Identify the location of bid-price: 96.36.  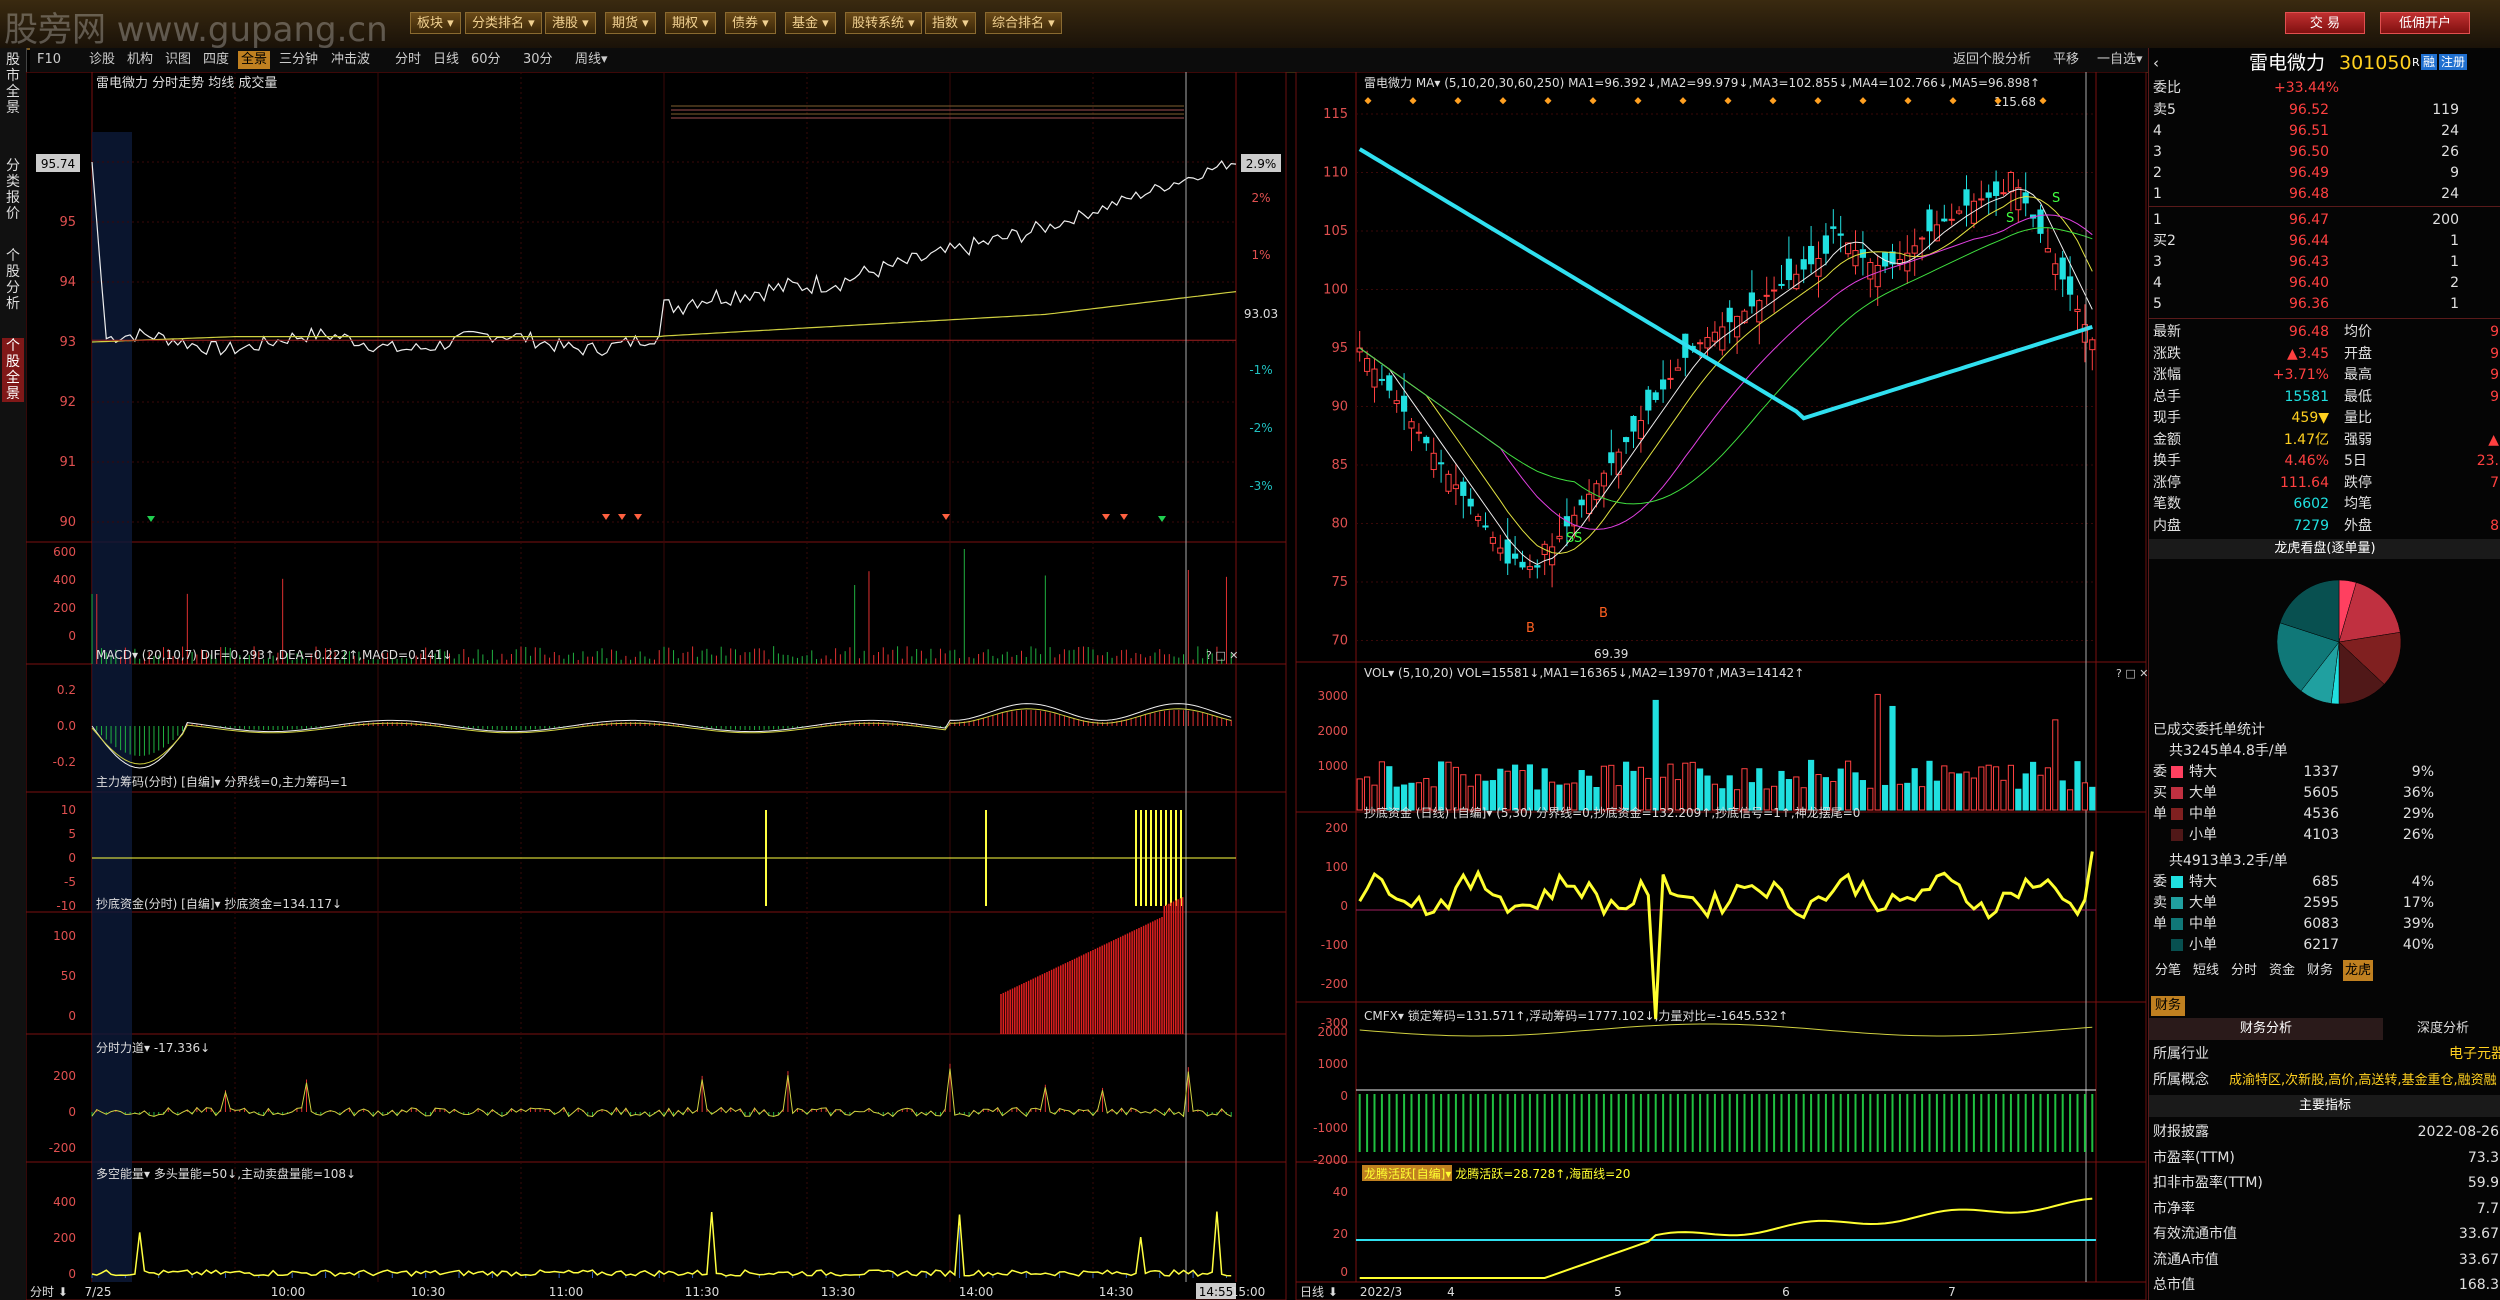
(2309, 304).